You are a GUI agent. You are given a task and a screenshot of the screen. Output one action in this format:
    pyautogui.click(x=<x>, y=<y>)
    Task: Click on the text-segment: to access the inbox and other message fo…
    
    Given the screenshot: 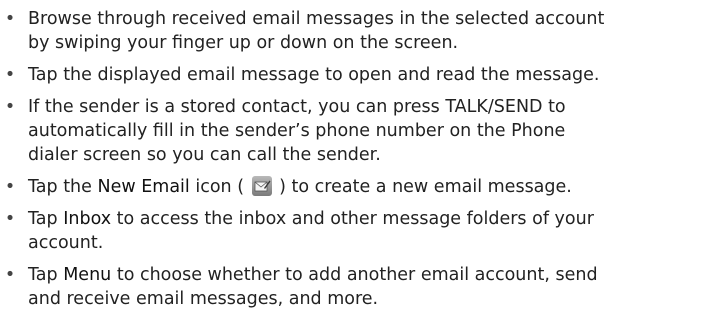 What is the action you would take?
    pyautogui.click(x=352, y=219)
    